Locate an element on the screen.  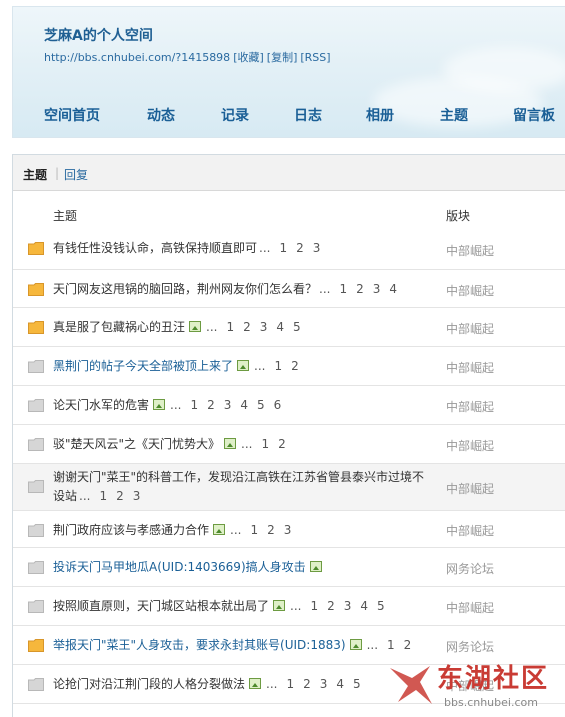
topic-title-cell: 黑荆门的帖子今天全部被顶上来了... 1 2 is located at coordinates (243, 366).